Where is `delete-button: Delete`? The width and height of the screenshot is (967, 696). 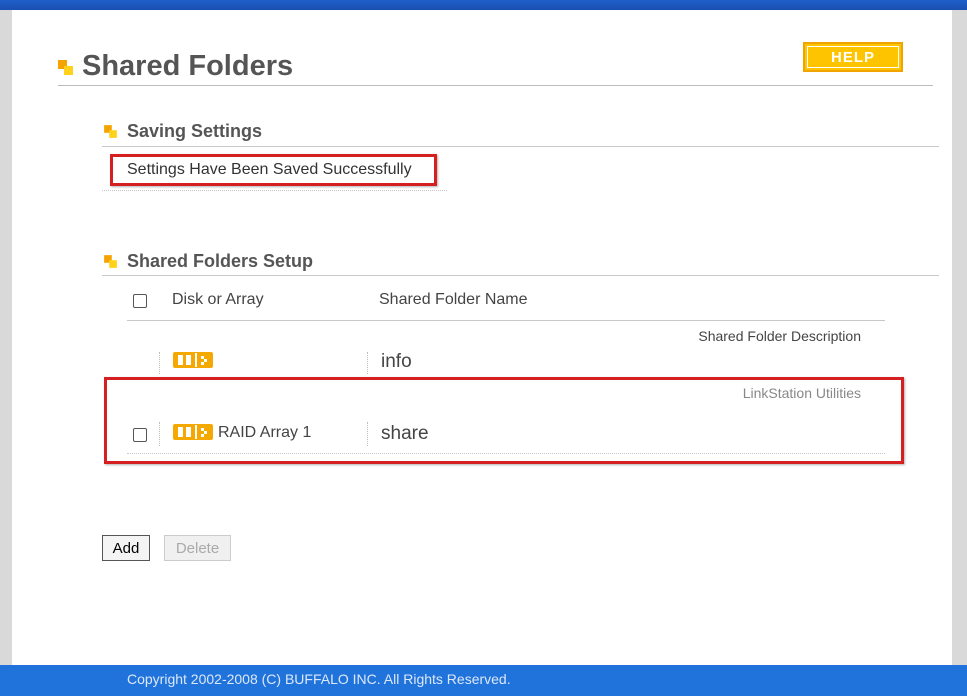 delete-button: Delete is located at coordinates (197, 548).